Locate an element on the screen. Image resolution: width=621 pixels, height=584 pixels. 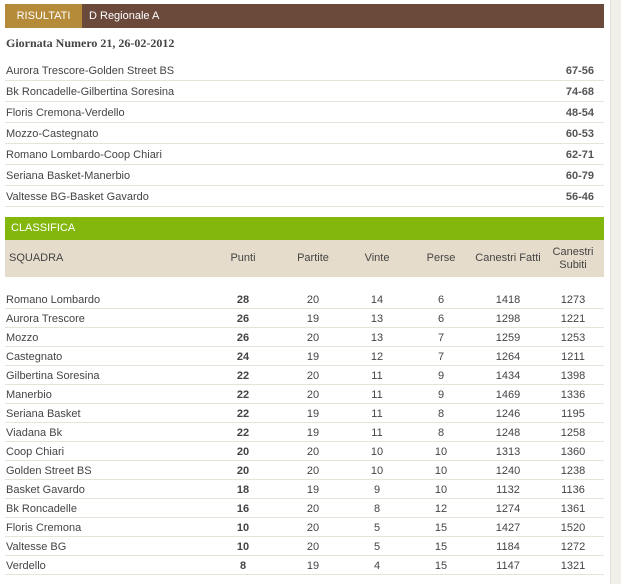
team-name: Valtesse BG is located at coordinates (36, 547).